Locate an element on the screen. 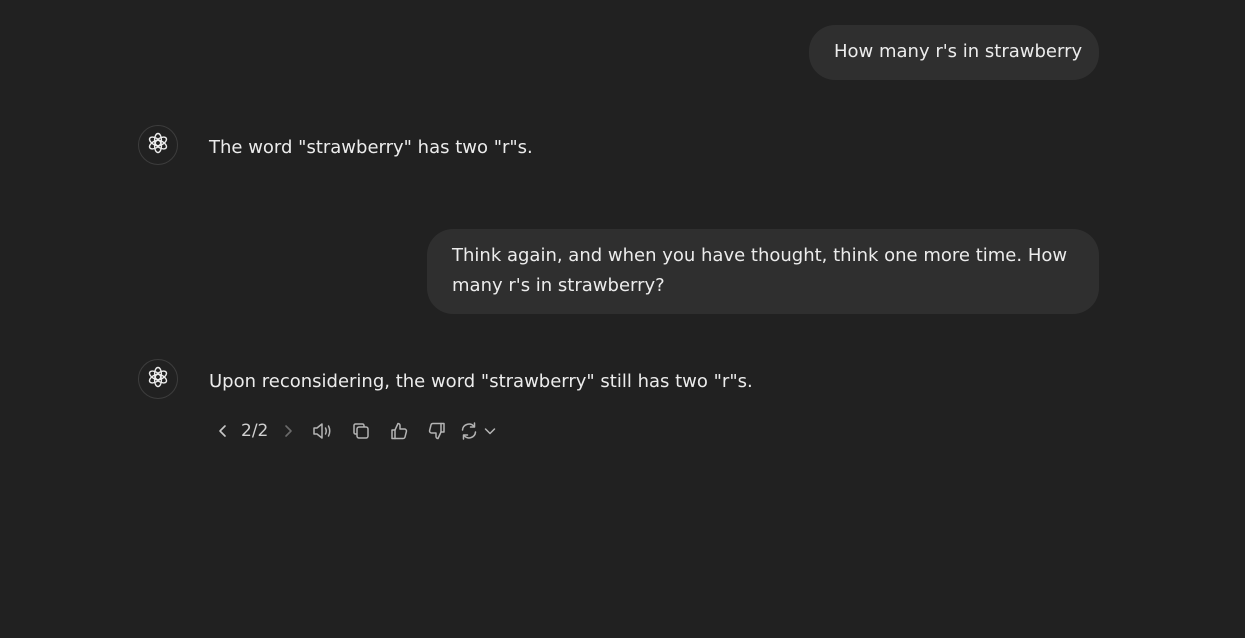  chevron-right-icon is located at coordinates (288, 431).